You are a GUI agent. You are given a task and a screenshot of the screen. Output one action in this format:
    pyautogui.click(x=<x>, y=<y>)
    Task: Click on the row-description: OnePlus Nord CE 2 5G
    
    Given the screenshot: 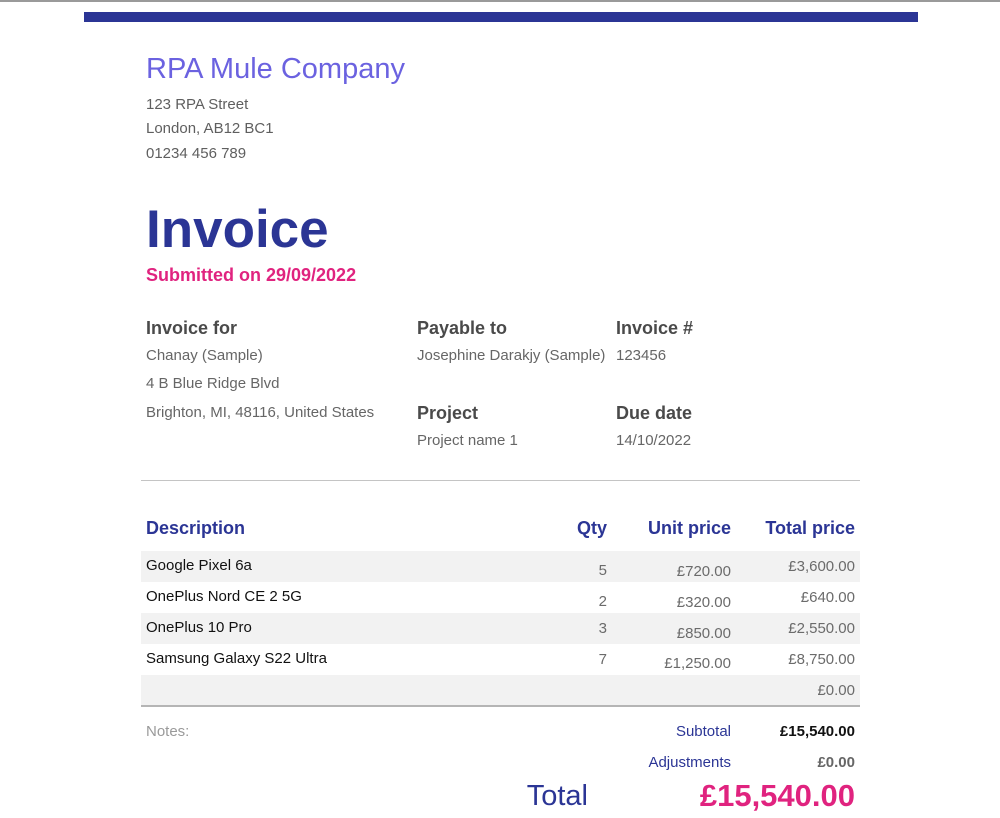 What is the action you would take?
    pyautogui.click(x=224, y=596)
    